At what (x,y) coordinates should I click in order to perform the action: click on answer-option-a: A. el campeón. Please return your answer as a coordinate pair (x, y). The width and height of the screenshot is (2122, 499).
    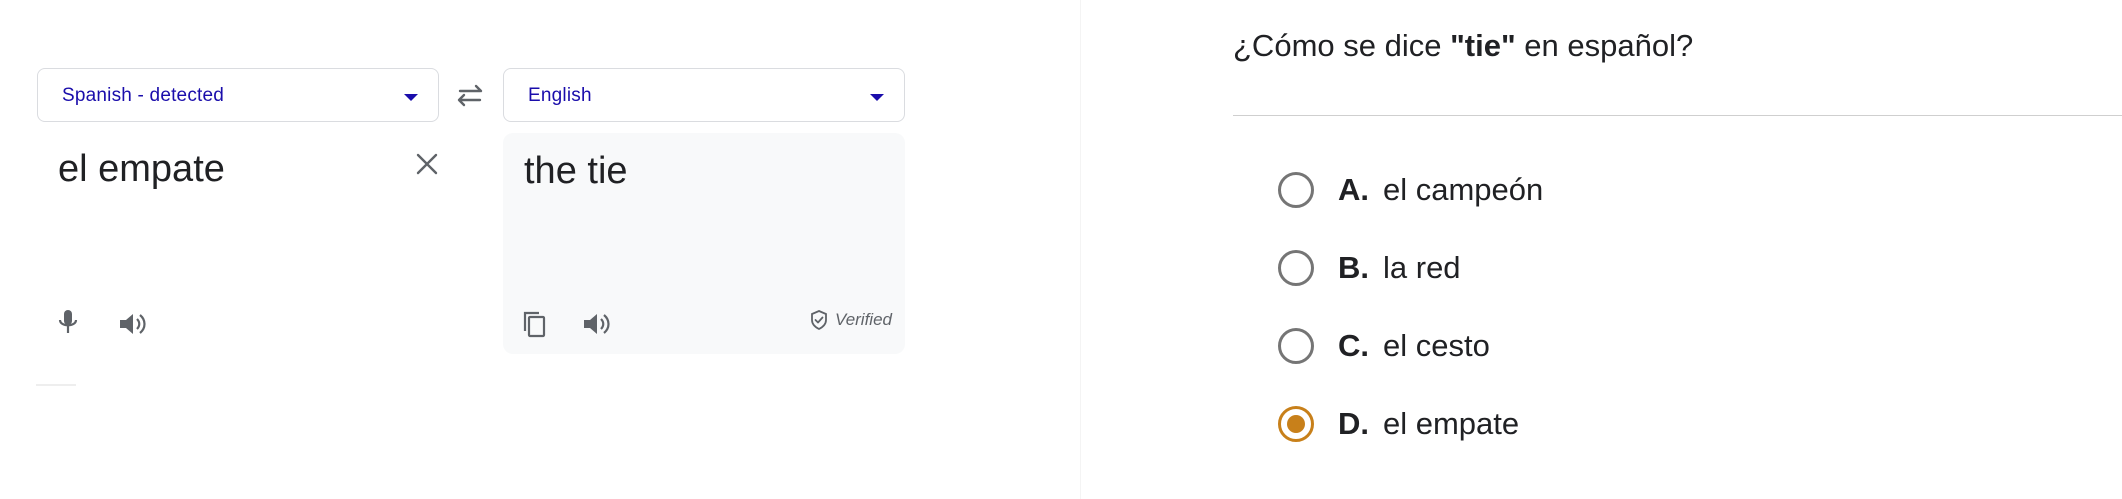
    Looking at the image, I should click on (1410, 190).